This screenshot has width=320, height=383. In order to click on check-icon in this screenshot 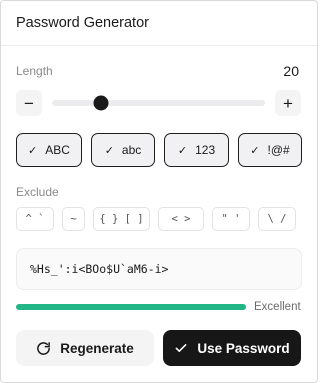, I will do `click(181, 348)`.